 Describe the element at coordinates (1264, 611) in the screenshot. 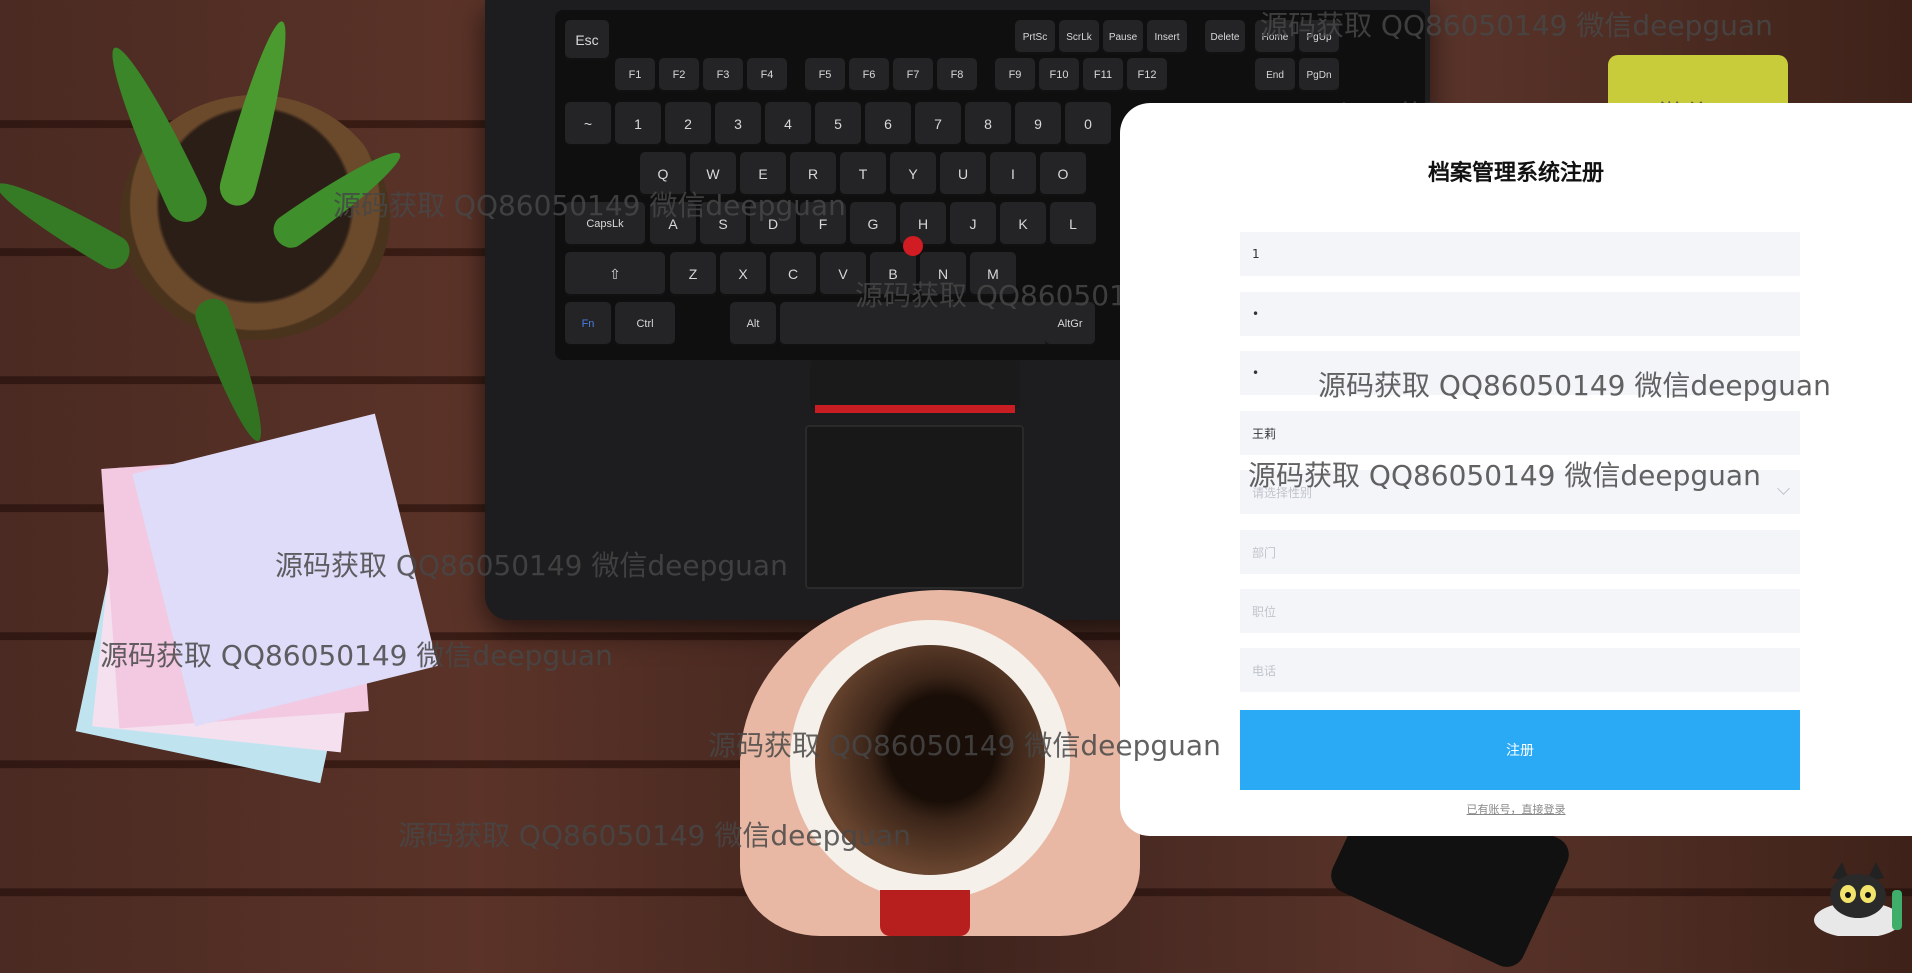

I see `position-placeholder: 职位` at that location.